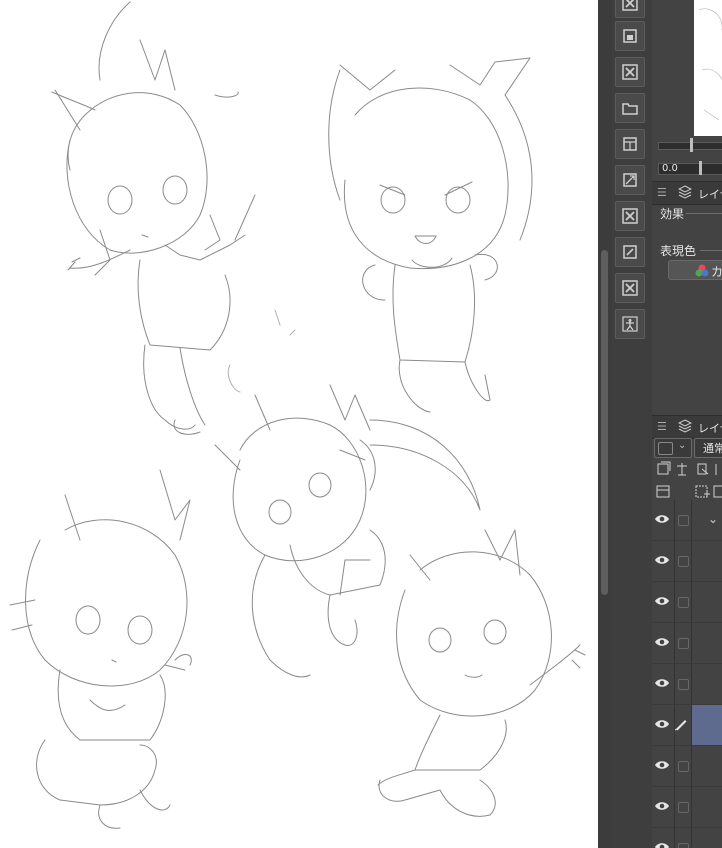  Describe the element at coordinates (691, 145) in the screenshot. I see `zoom-slider-knob` at that location.